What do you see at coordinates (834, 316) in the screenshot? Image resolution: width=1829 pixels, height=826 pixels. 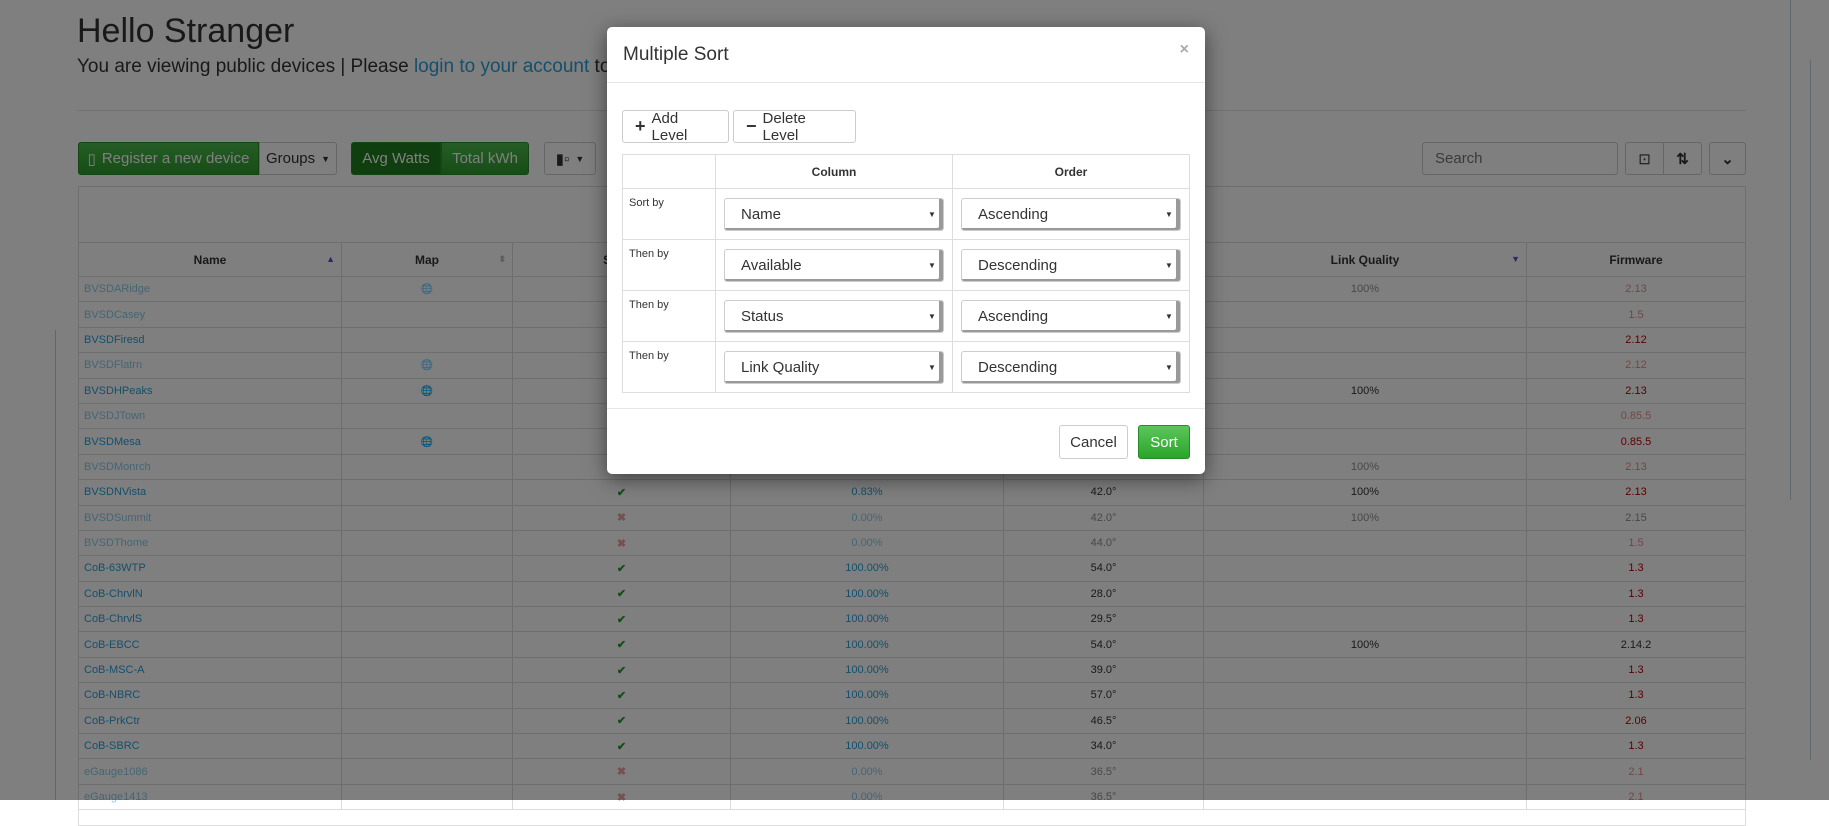 I see `column-select: Status ▼` at bounding box center [834, 316].